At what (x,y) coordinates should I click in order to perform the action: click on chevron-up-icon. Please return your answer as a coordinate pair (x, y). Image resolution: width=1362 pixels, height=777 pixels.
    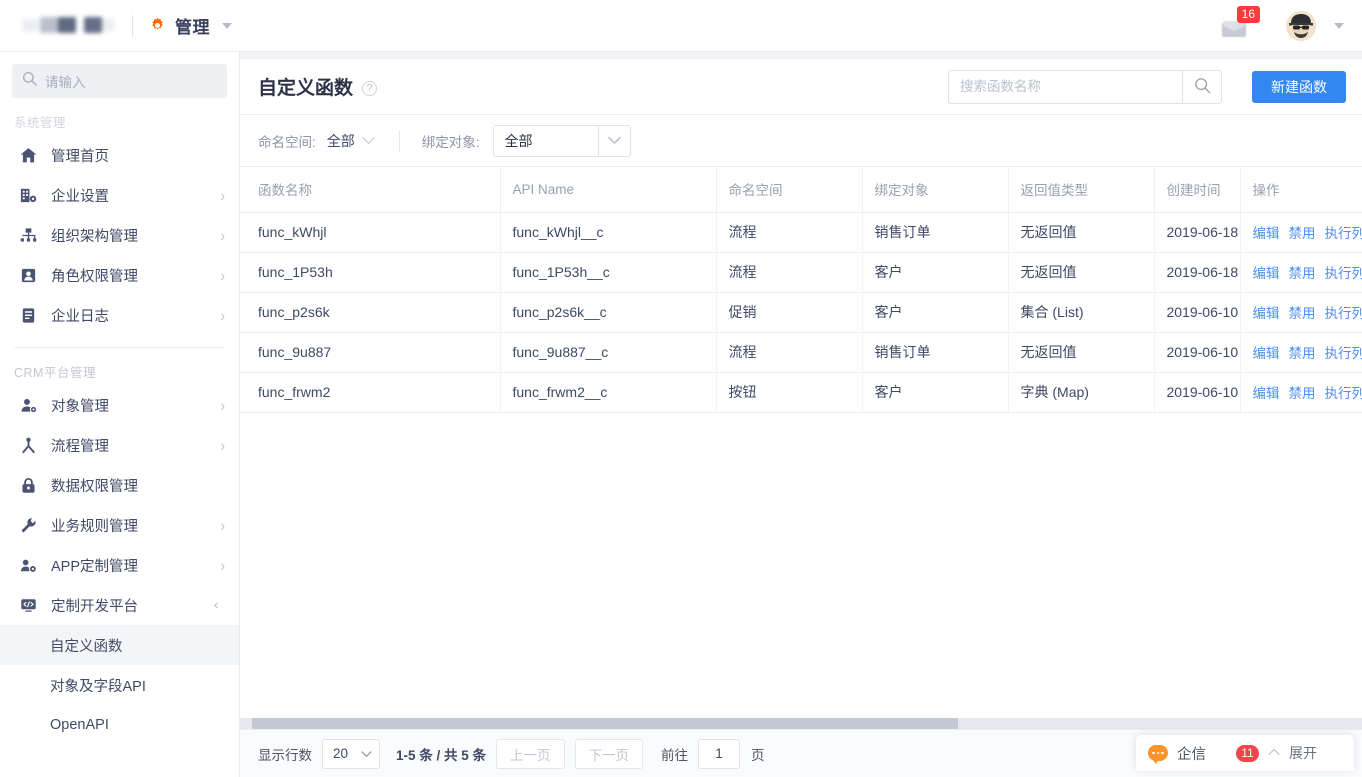
    Looking at the image, I should click on (1274, 754).